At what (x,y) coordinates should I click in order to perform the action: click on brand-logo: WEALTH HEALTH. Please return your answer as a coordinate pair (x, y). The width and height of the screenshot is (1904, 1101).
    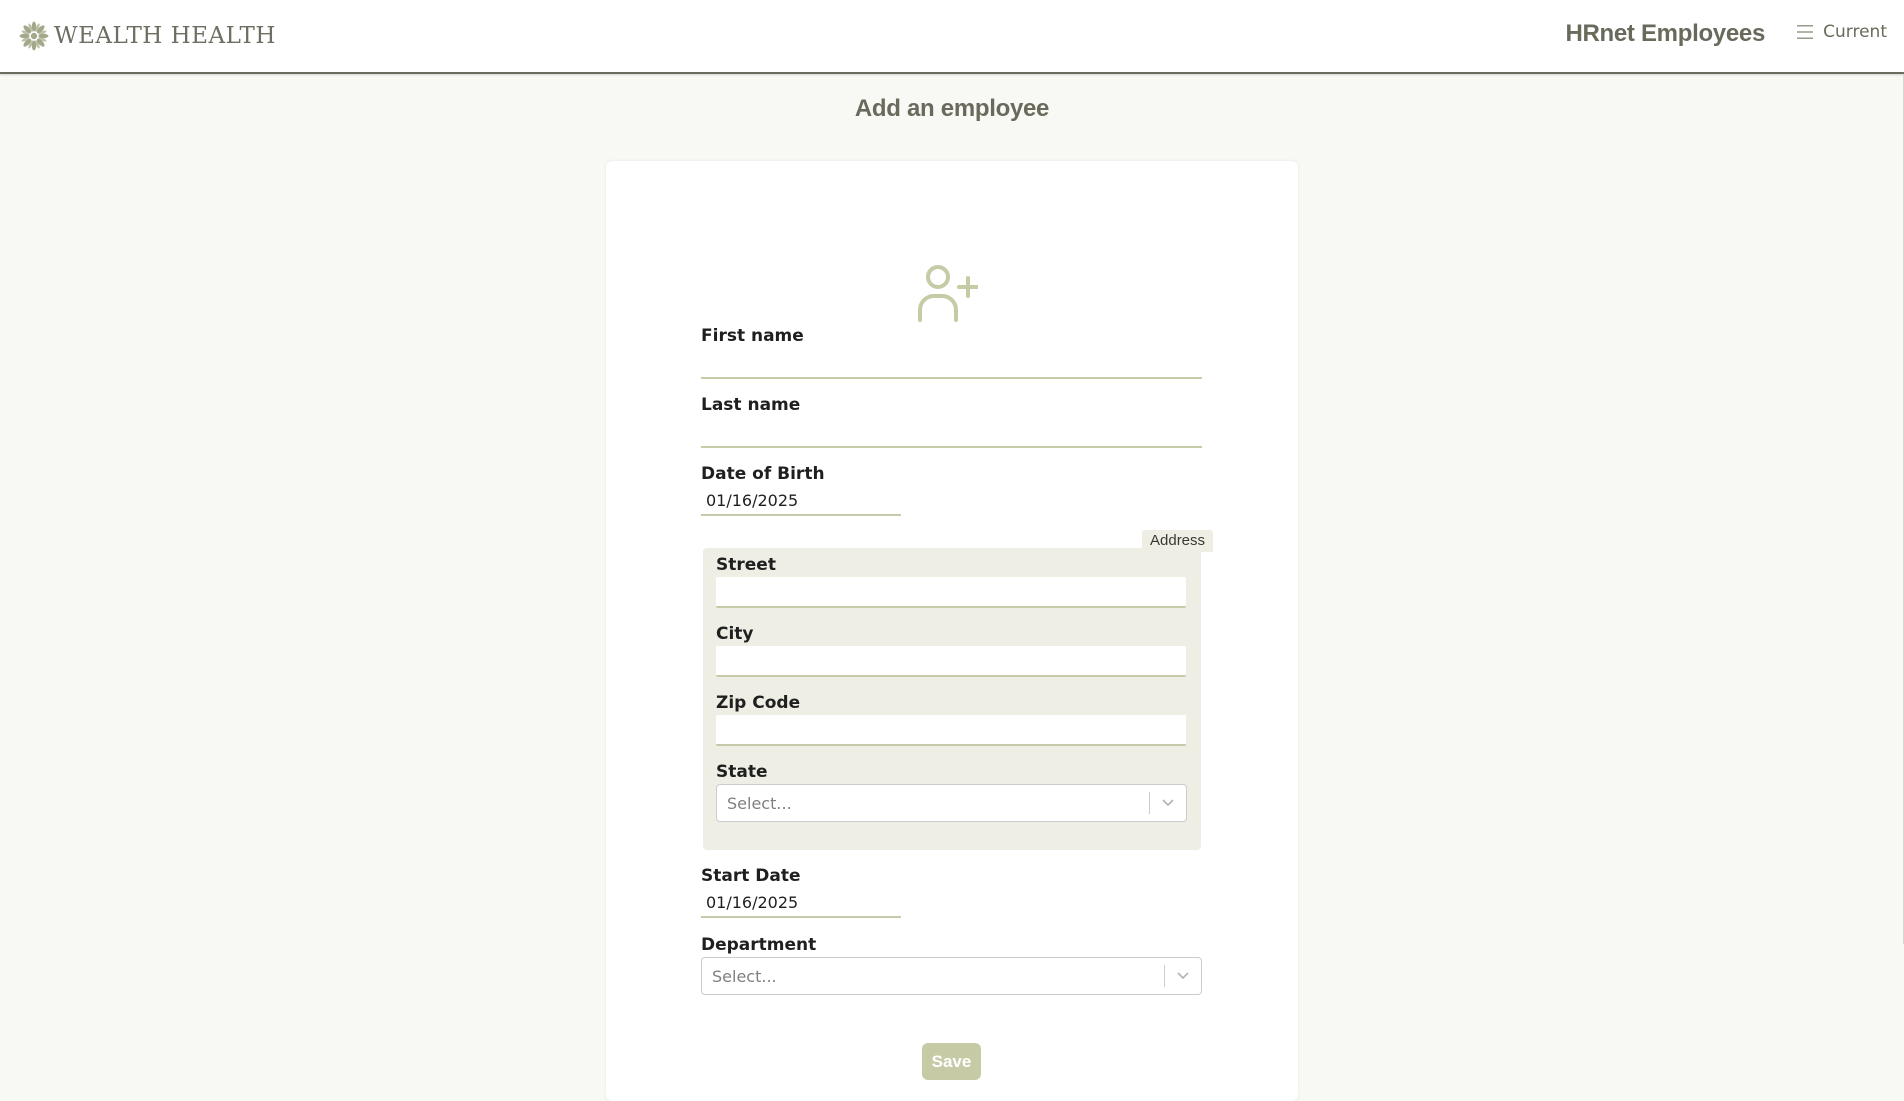
    Looking at the image, I should click on (147, 36).